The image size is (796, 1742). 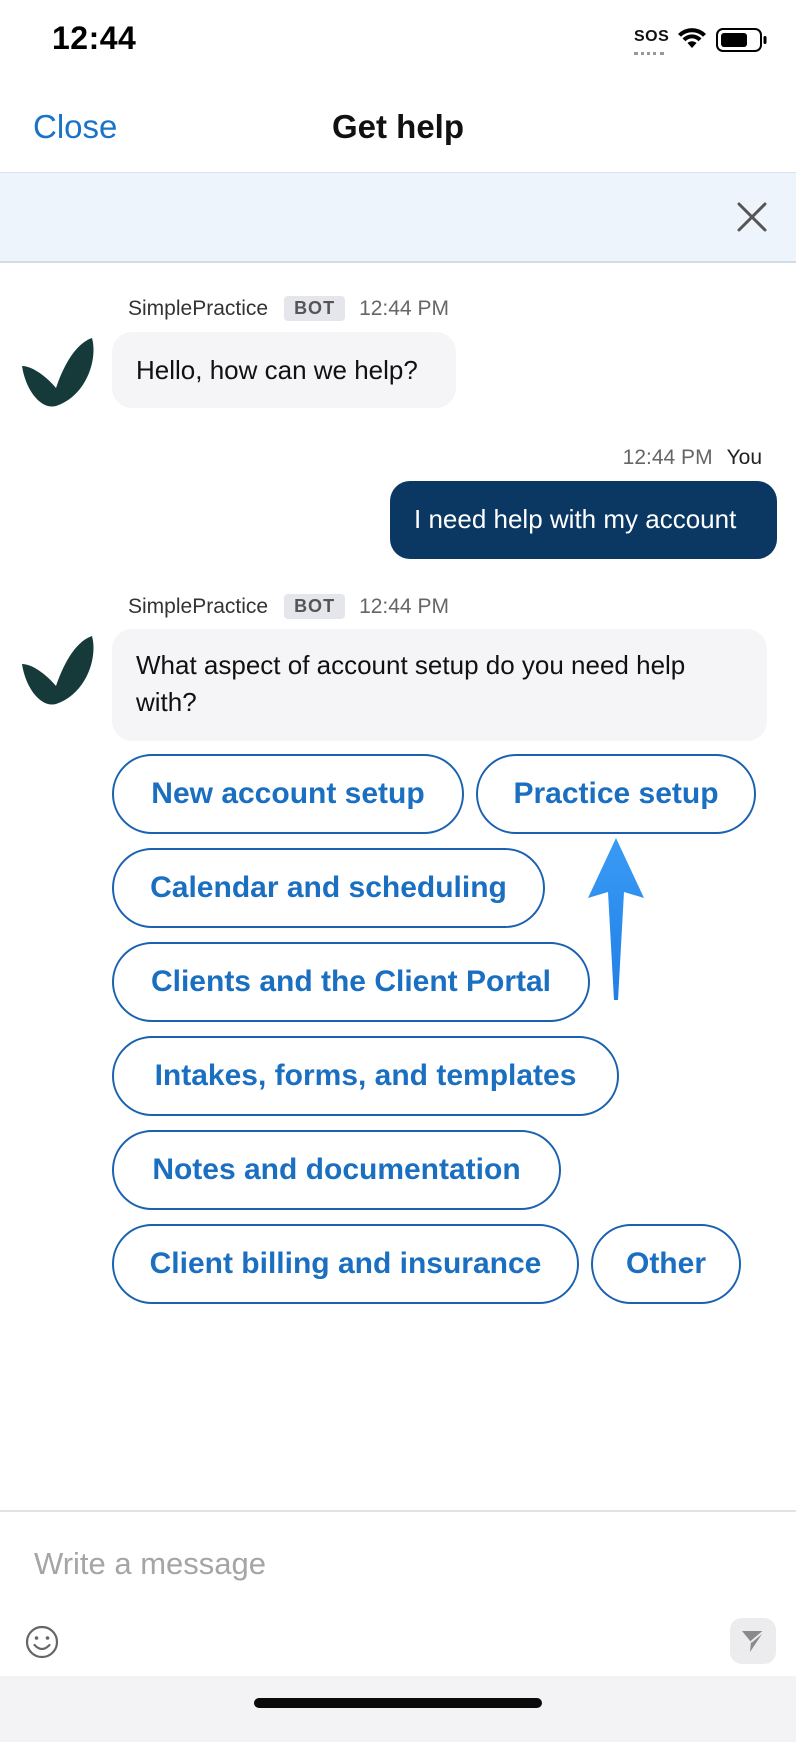 What do you see at coordinates (336, 1170) in the screenshot?
I see `option-notes-and-documentation: Notes and documentation` at bounding box center [336, 1170].